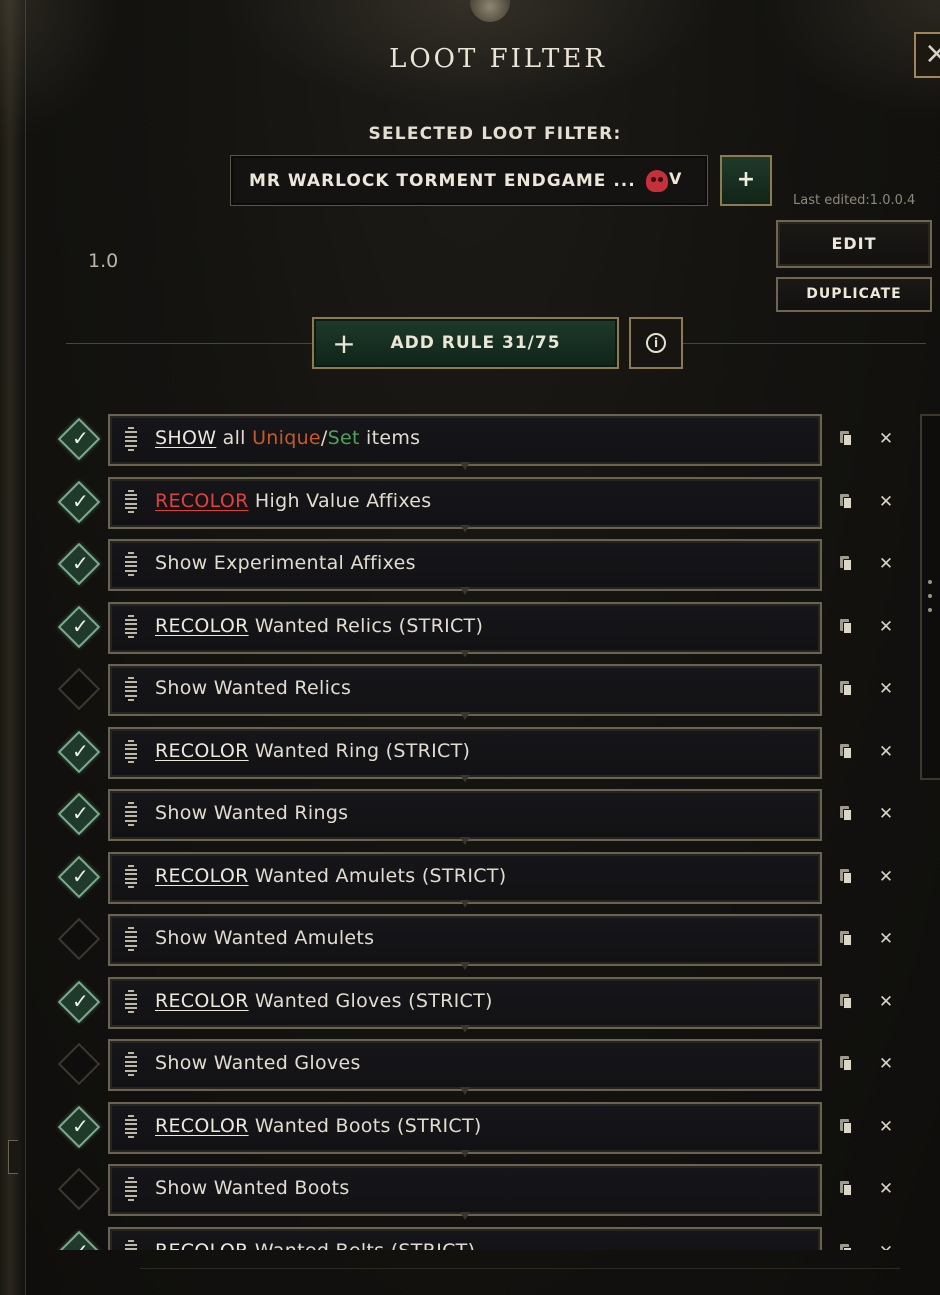 This screenshot has width=940, height=1295. What do you see at coordinates (495, 134) in the screenshot?
I see `selected-filter-label: SELECTED LOOT FILTER:` at bounding box center [495, 134].